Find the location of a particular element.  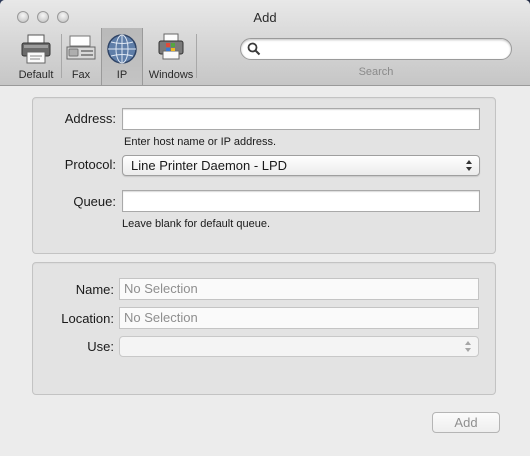

search-icon is located at coordinates (254, 49).